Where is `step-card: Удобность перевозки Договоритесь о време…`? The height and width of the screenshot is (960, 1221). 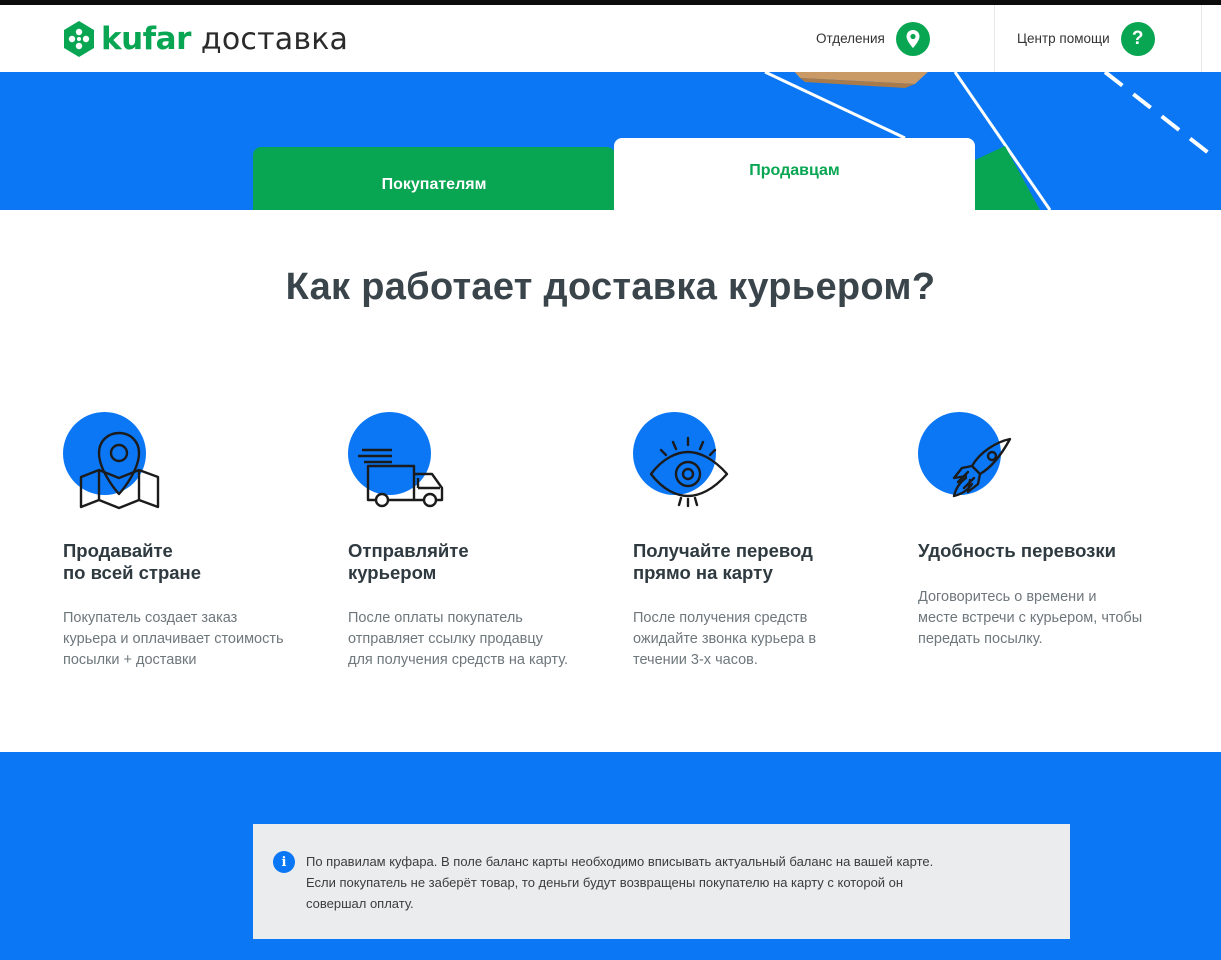
step-card: Удобность перевозки Договоритесь о време… is located at coordinates (1048, 529).